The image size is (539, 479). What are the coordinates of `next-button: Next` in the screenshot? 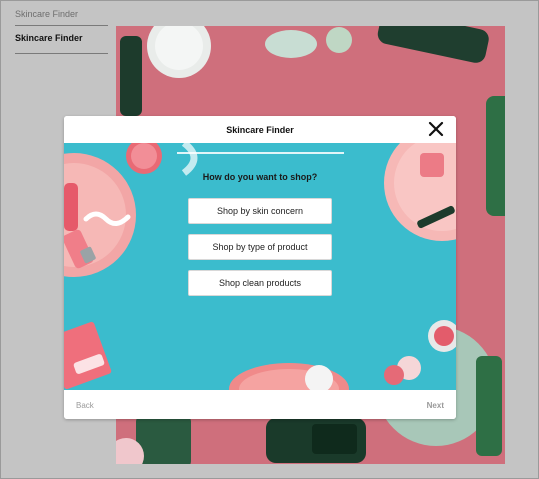 It's located at (435, 405).